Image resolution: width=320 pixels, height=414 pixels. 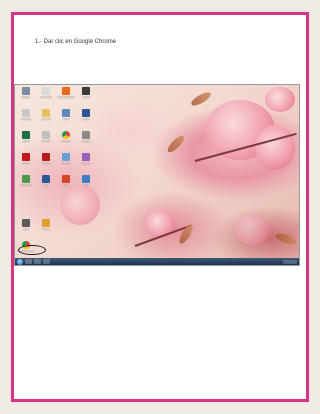 I want to click on desktop-icon-label: Paint, so click(x=46, y=229).